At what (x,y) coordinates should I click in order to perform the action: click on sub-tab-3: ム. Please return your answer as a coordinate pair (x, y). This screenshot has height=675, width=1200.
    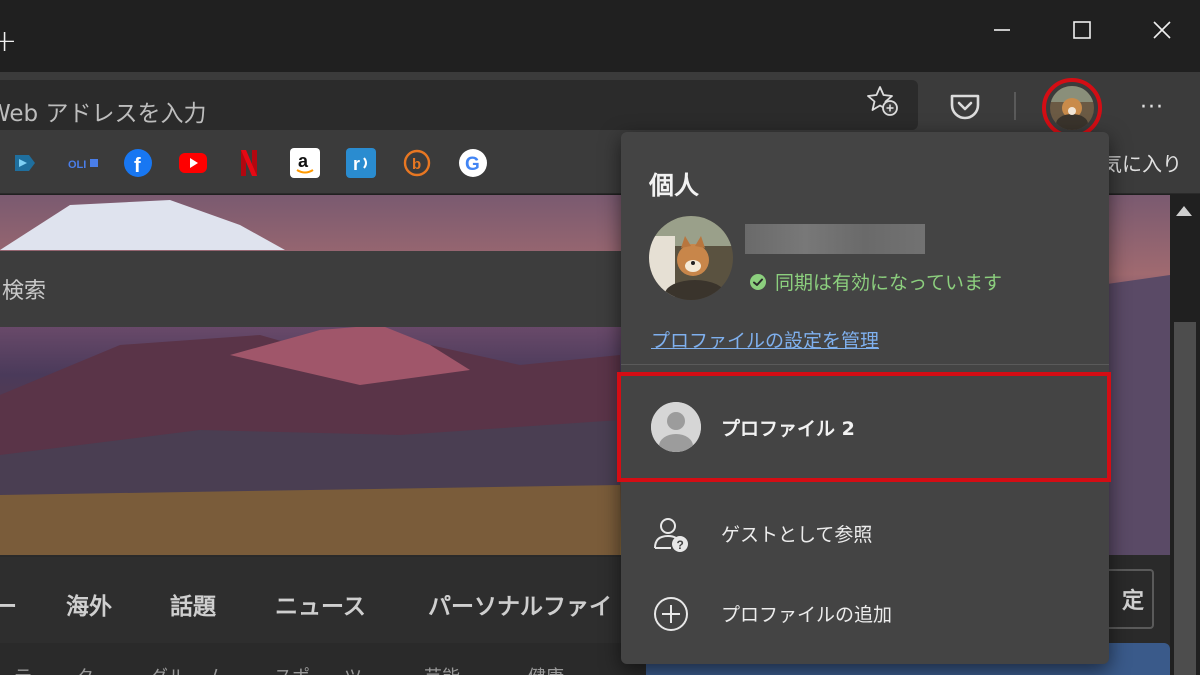
    Looking at the image, I should click on (217, 669).